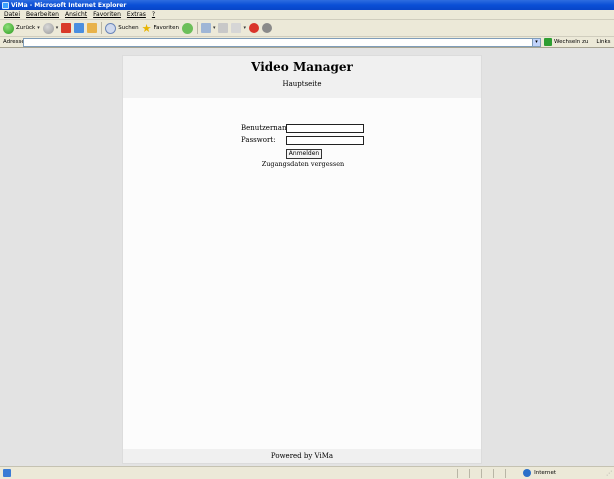 The height and width of the screenshot is (479, 614). I want to click on password-input, so click(325, 140).